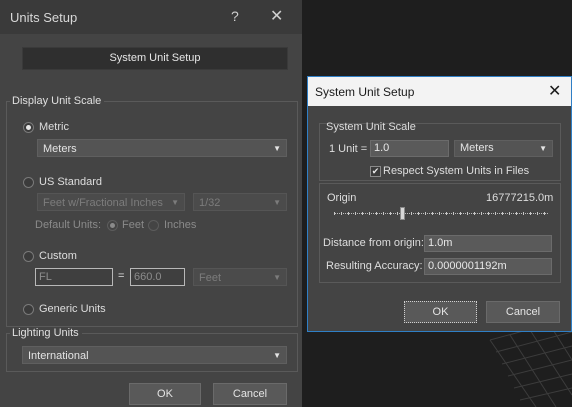 The height and width of the screenshot is (407, 572). I want to click on units-setup-titlebar: Units Setup ? ✕, so click(151, 17).